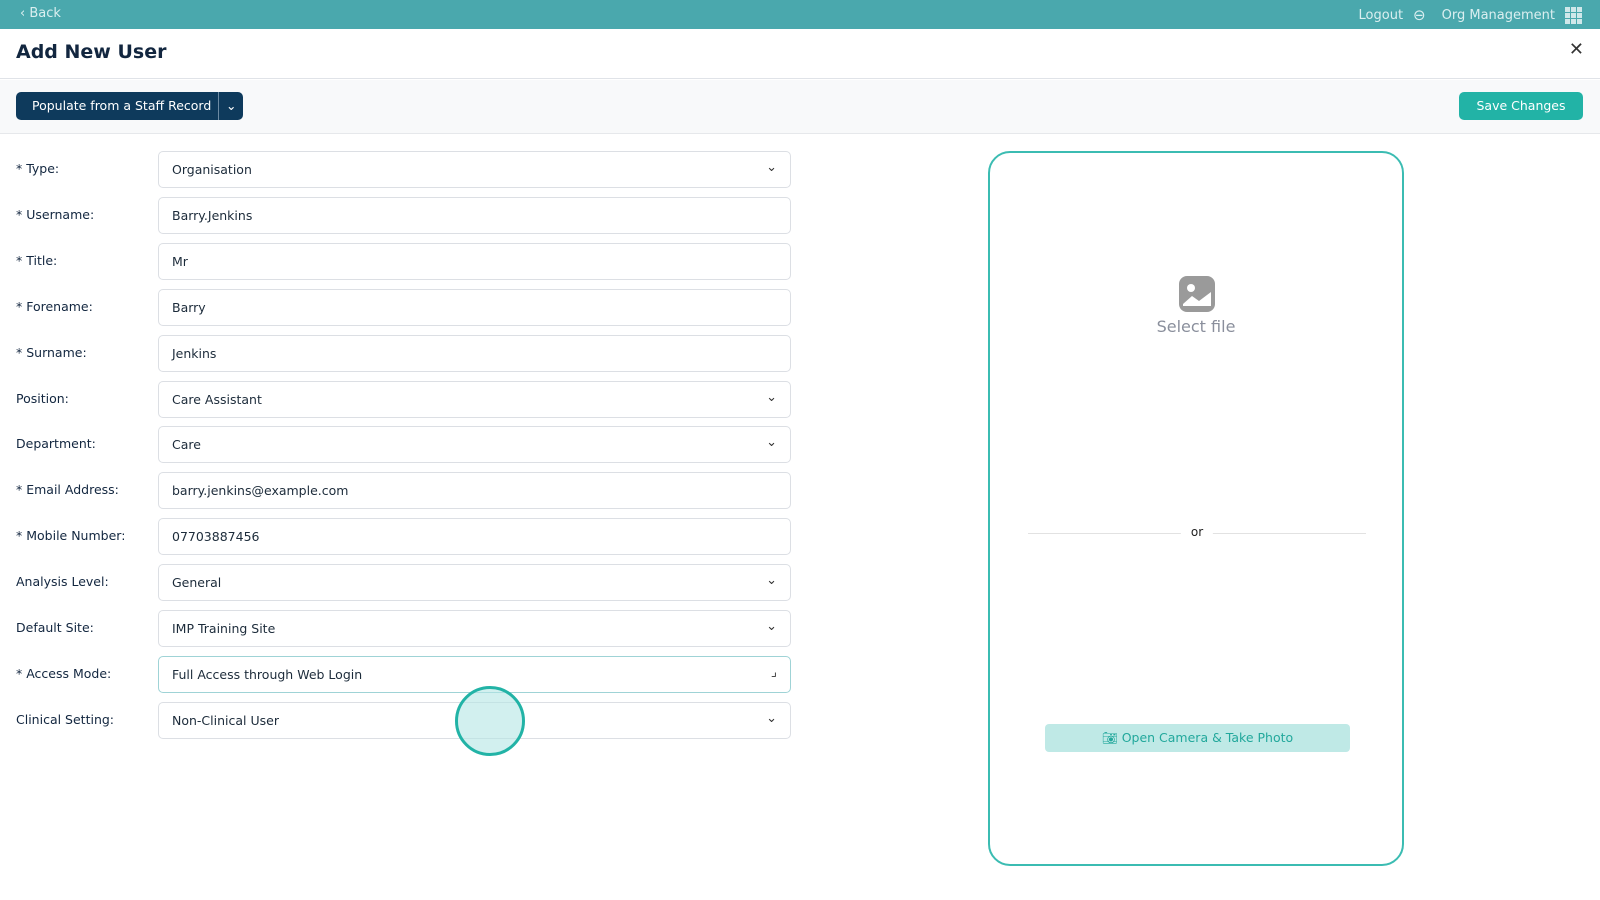  Describe the element at coordinates (42, 398) in the screenshot. I see `position-label: Position:` at that location.